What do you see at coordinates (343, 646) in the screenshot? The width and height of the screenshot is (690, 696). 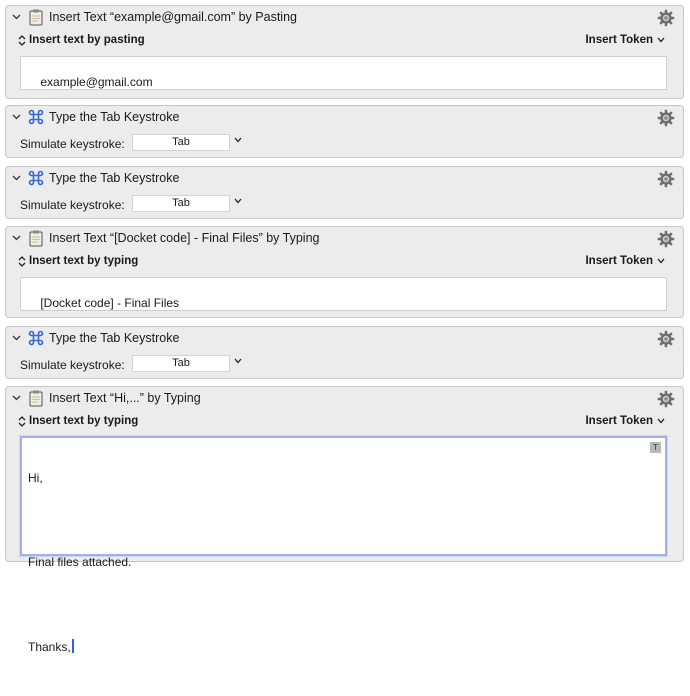 I see `text-line-last: Thanks,` at bounding box center [343, 646].